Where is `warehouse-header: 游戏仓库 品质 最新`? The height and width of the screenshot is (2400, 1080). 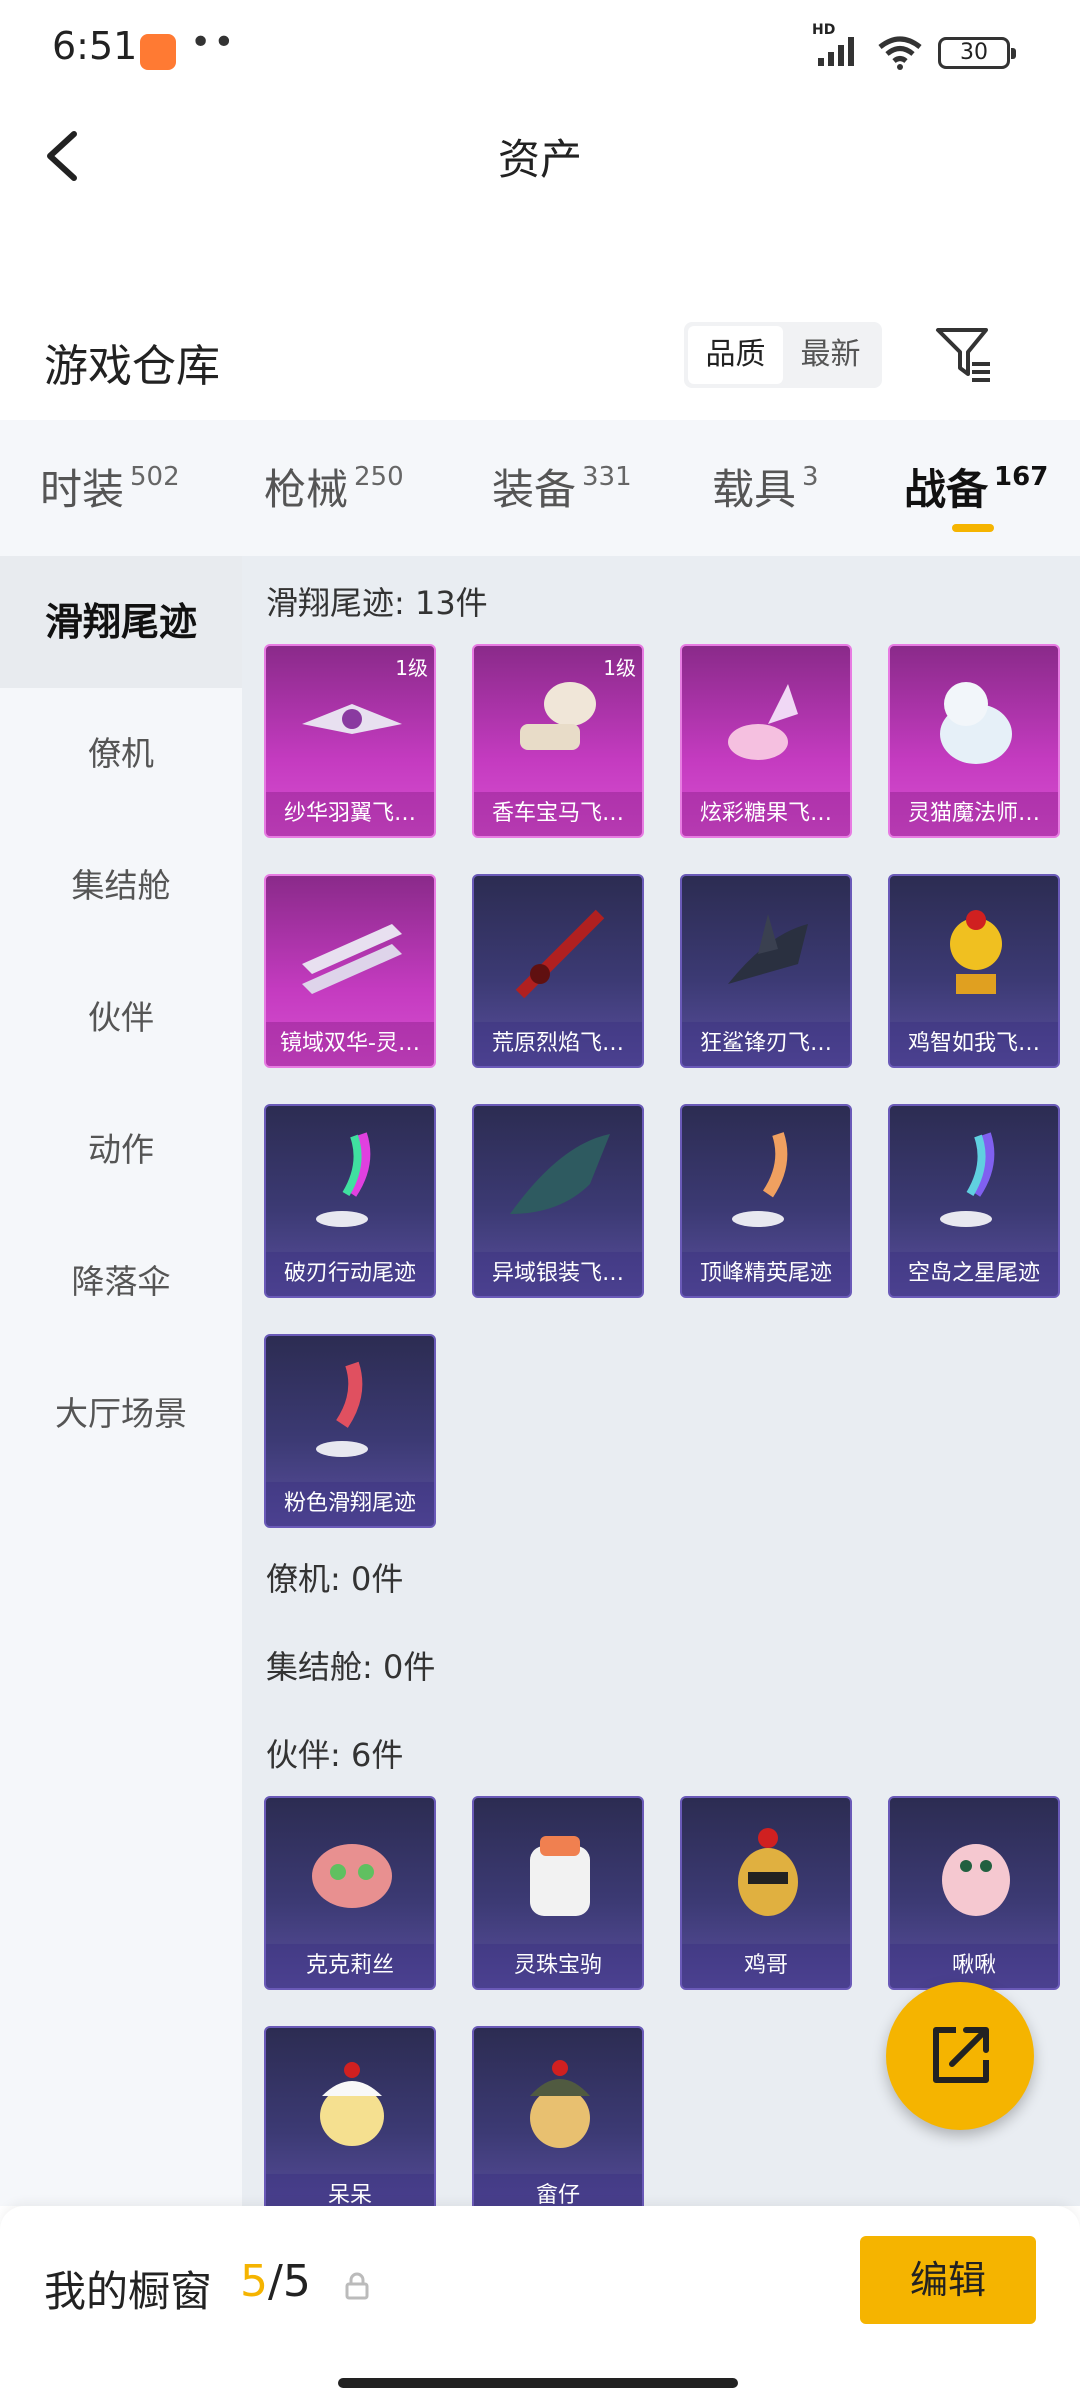 warehouse-header: 游戏仓库 品质 最新 is located at coordinates (540, 360).